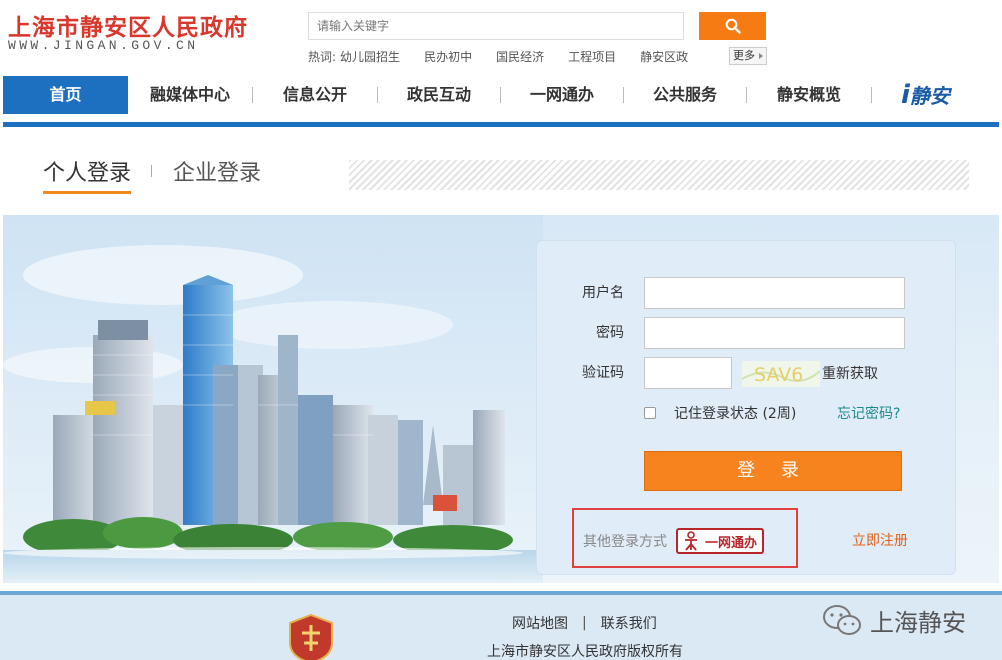  What do you see at coordinates (585, 652) in the screenshot?
I see `copyright-text: 上海市静安区人民政府版权所有` at bounding box center [585, 652].